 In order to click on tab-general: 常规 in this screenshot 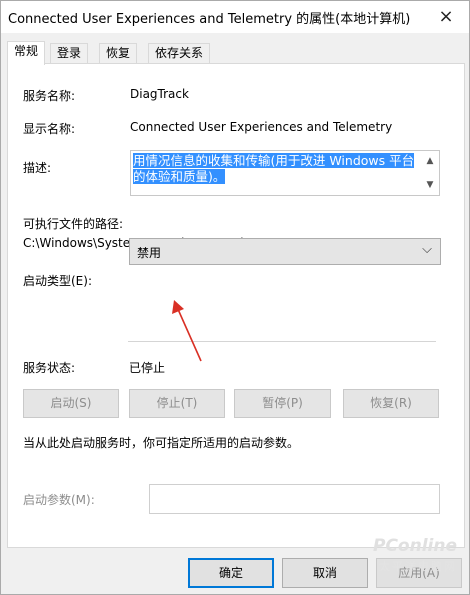, I will do `click(26, 53)`.